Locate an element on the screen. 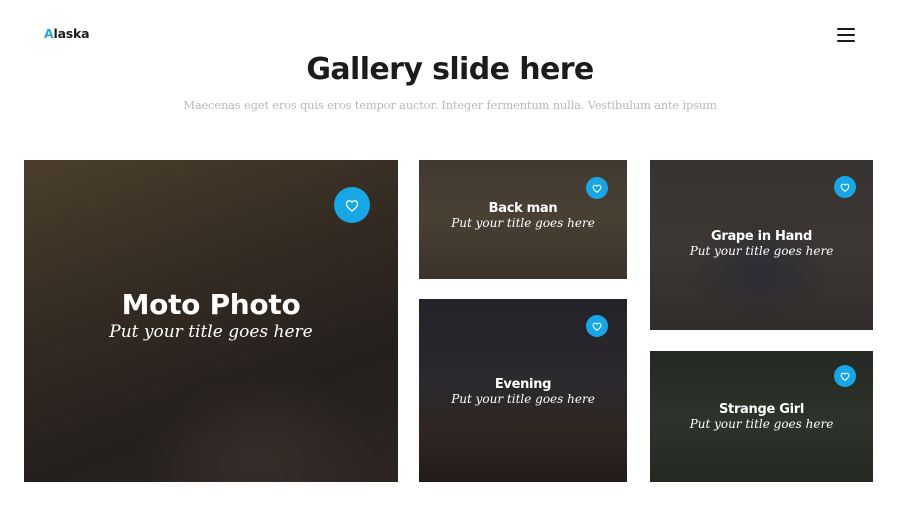 The height and width of the screenshot is (506, 900). page-title: Gallery slide here is located at coordinates (450, 69).